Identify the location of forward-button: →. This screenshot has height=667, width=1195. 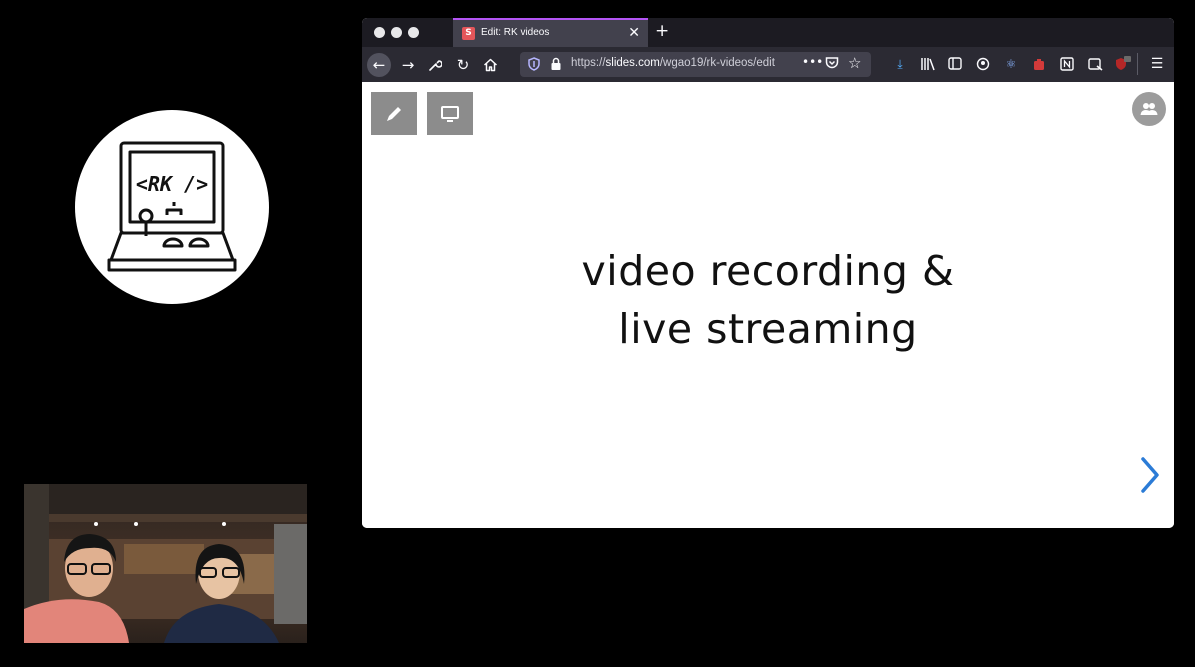
(408, 65).